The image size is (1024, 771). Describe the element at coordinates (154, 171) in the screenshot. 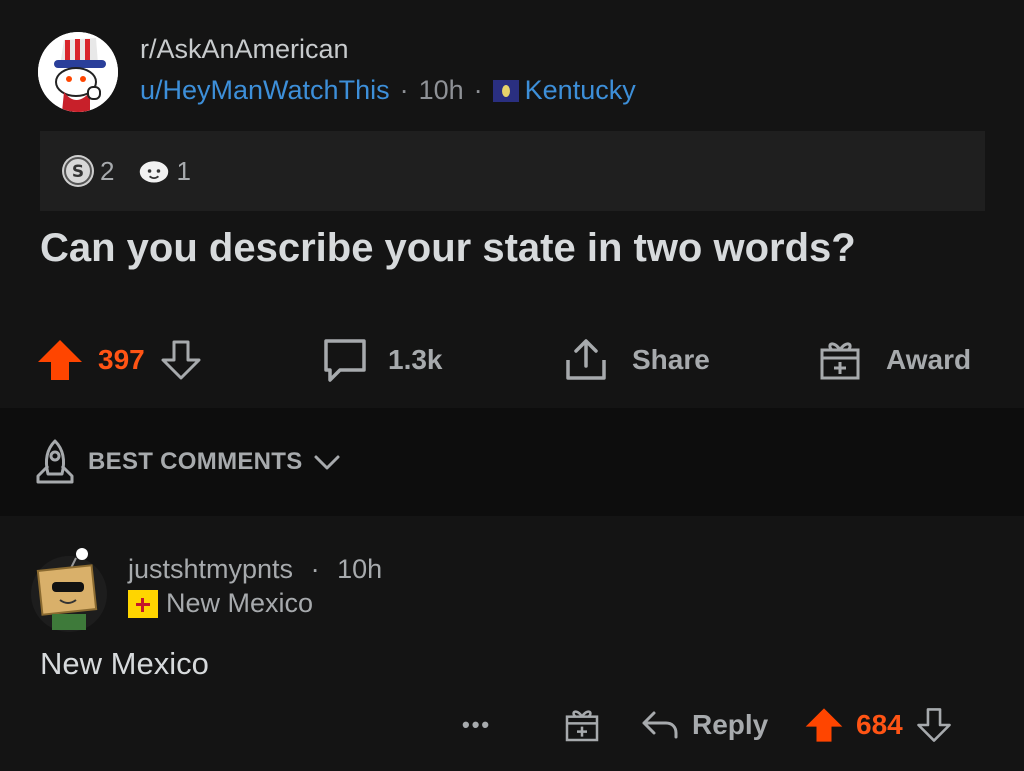

I see `wholesome-award-icon` at that location.